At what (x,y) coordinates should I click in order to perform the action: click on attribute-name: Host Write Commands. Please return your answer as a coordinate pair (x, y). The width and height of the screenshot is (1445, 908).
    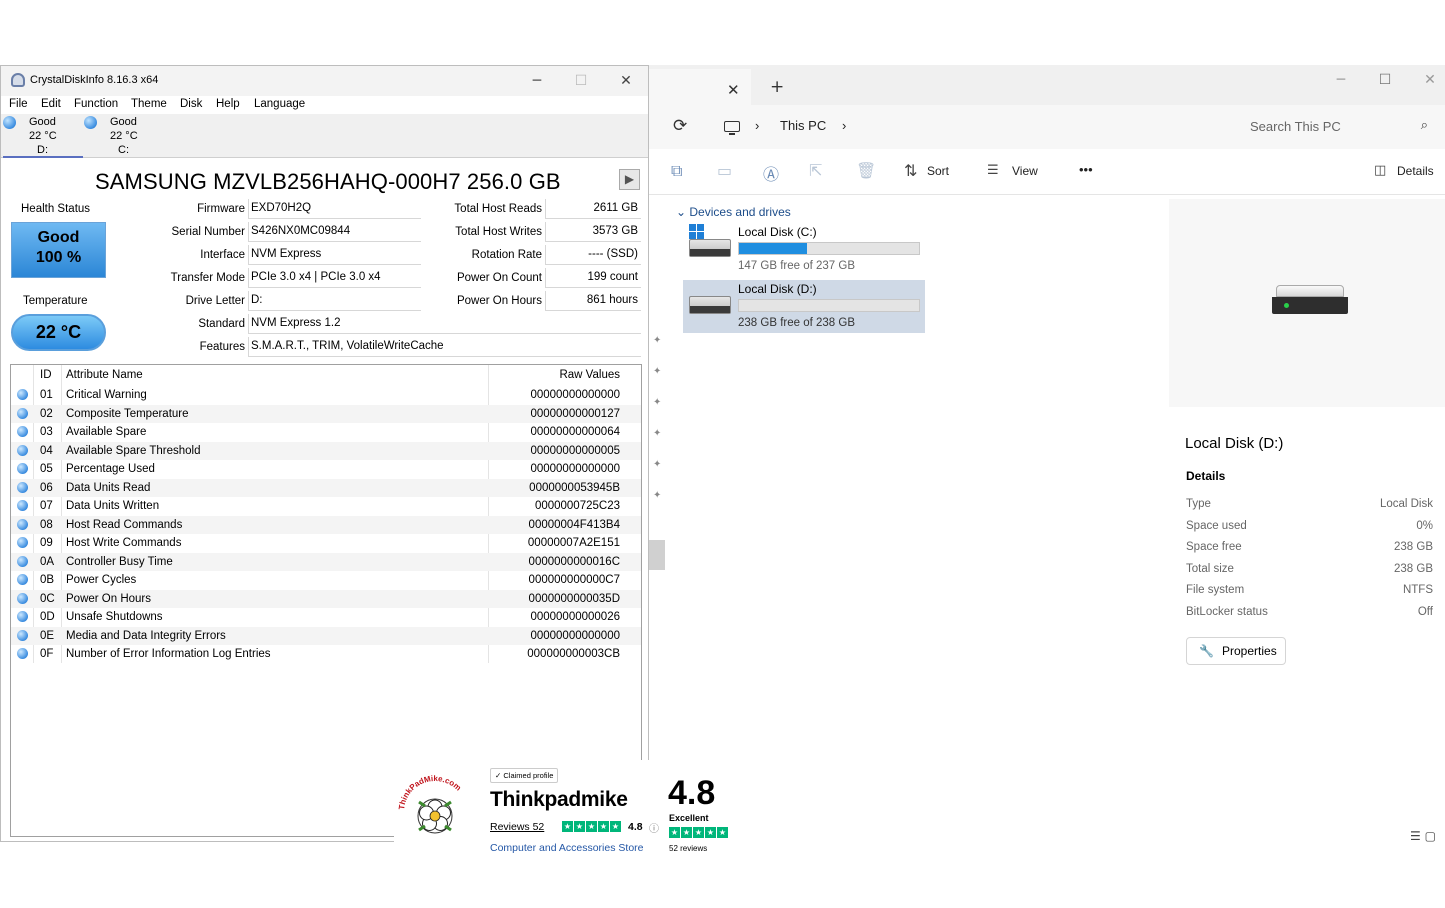
    Looking at the image, I should click on (124, 543).